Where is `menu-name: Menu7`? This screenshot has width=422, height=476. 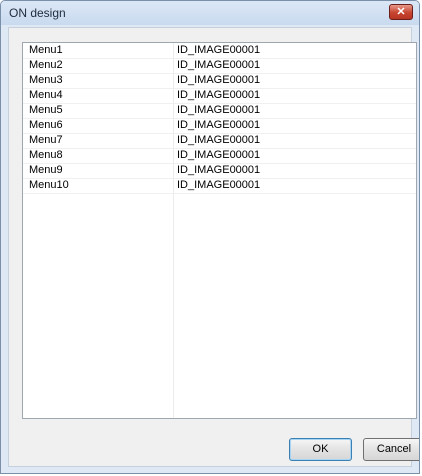 menu-name: Menu7 is located at coordinates (46, 140).